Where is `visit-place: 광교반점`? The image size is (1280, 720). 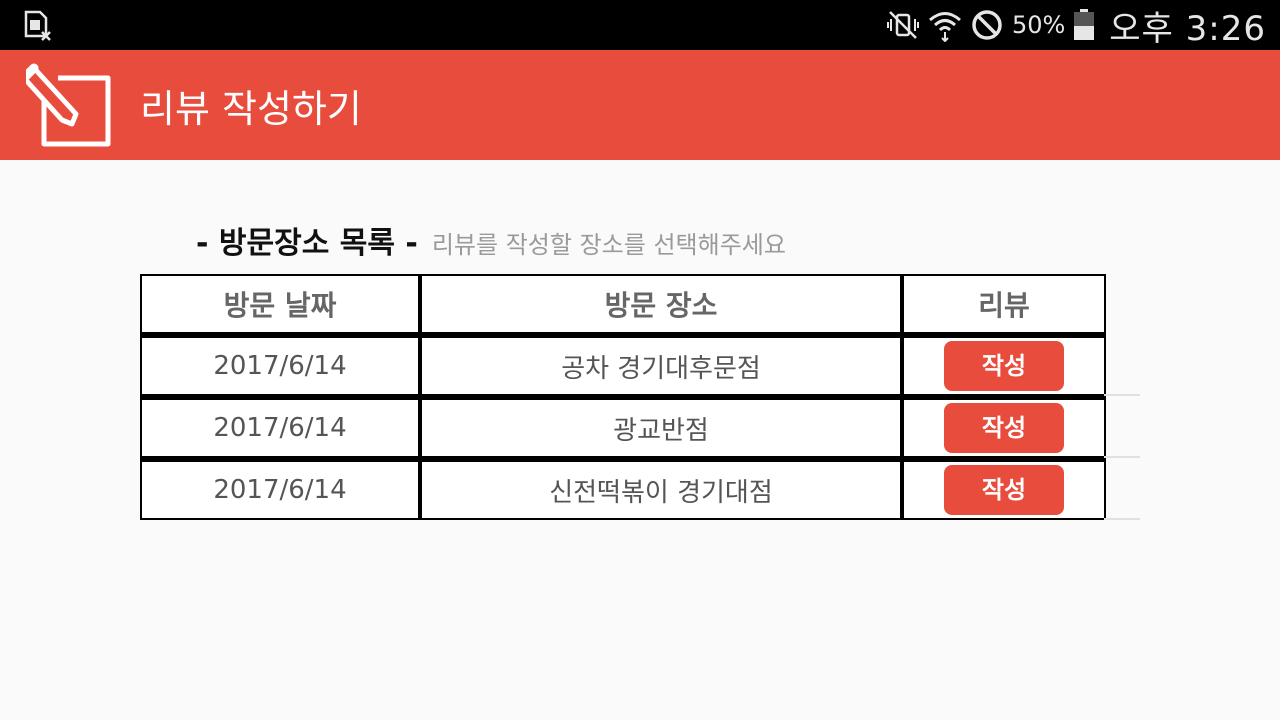 visit-place: 광교반점 is located at coordinates (661, 427).